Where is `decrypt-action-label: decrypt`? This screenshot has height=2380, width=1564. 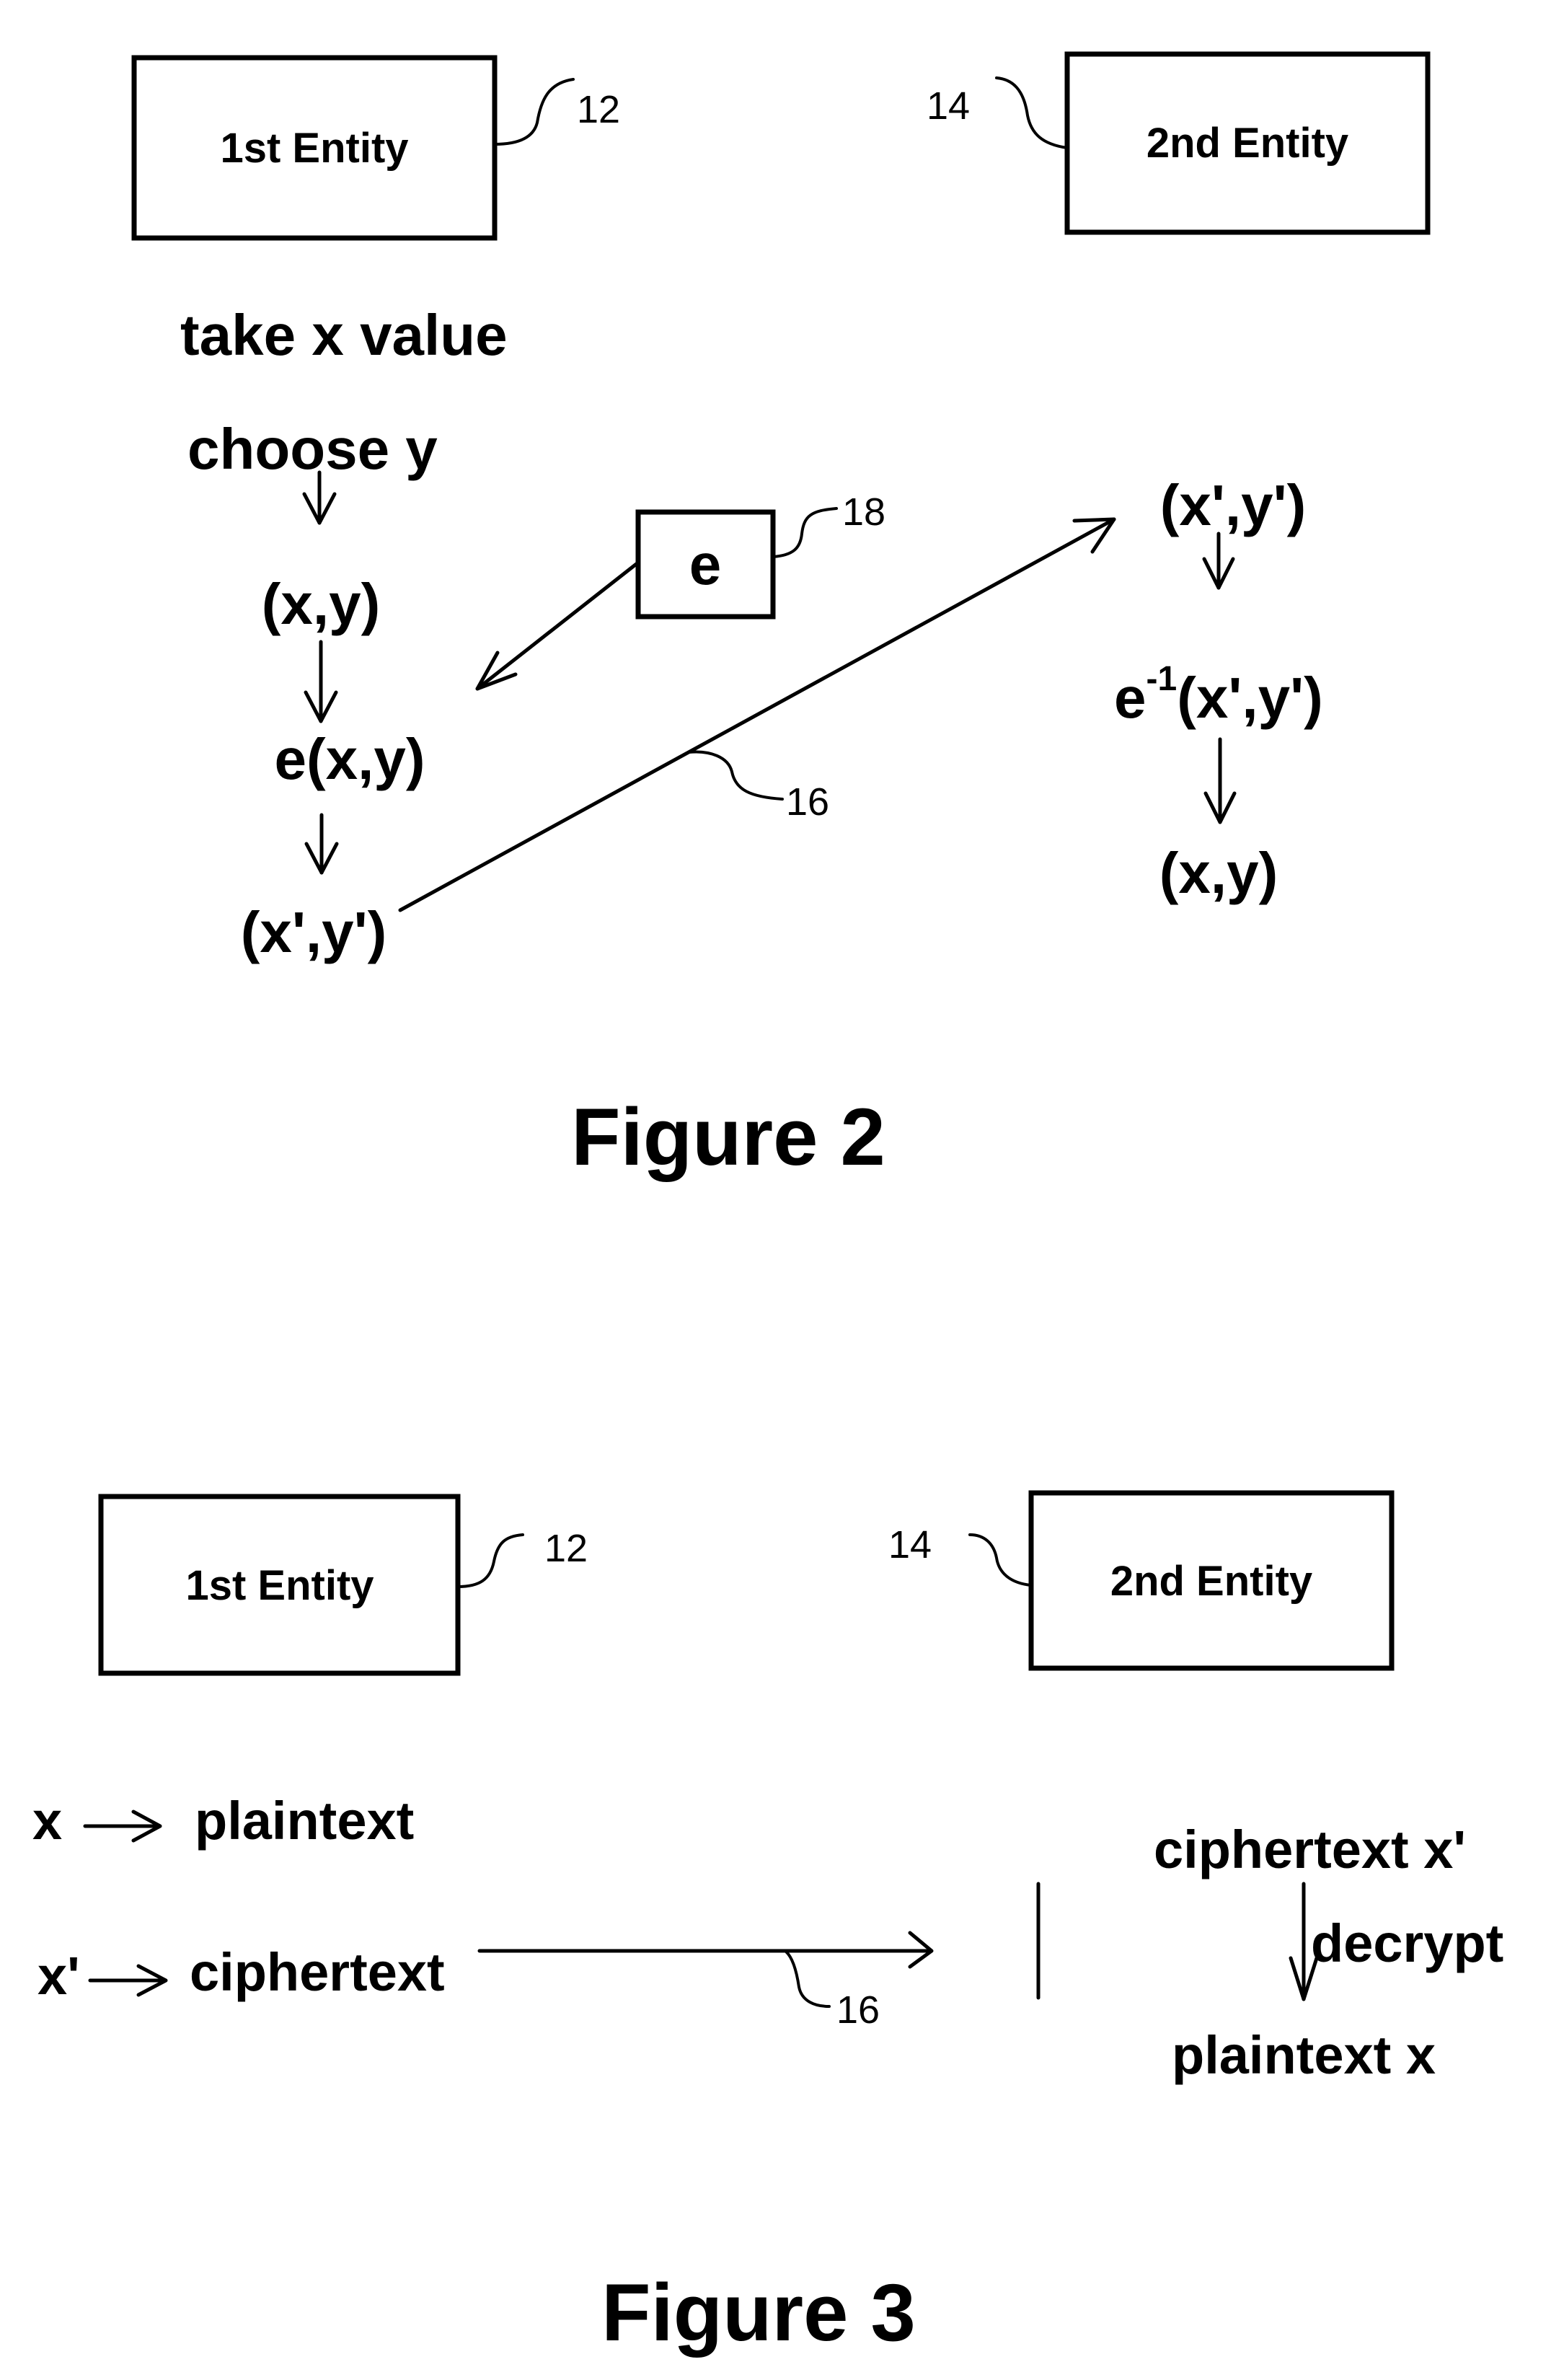 decrypt-action-label: decrypt is located at coordinates (1407, 1943).